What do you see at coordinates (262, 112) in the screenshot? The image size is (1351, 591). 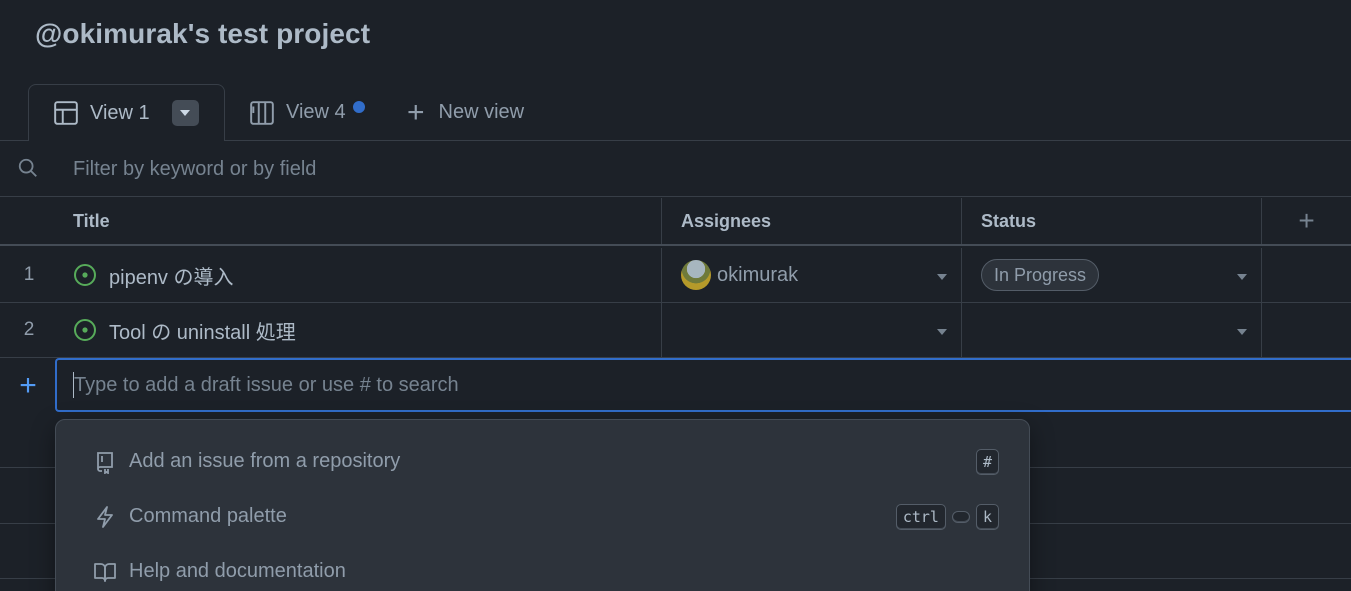 I see `board-icon` at bounding box center [262, 112].